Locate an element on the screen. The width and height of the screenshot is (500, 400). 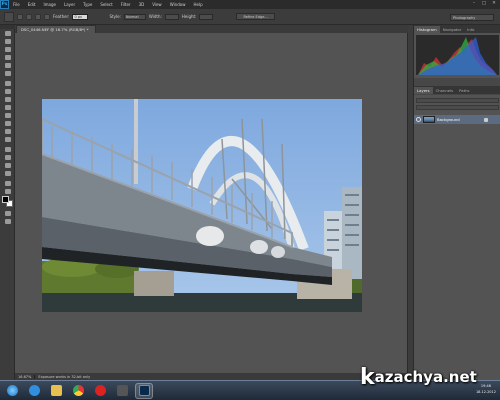
document-info: Exposure works in 32-bit only is located at coordinates (64, 377).